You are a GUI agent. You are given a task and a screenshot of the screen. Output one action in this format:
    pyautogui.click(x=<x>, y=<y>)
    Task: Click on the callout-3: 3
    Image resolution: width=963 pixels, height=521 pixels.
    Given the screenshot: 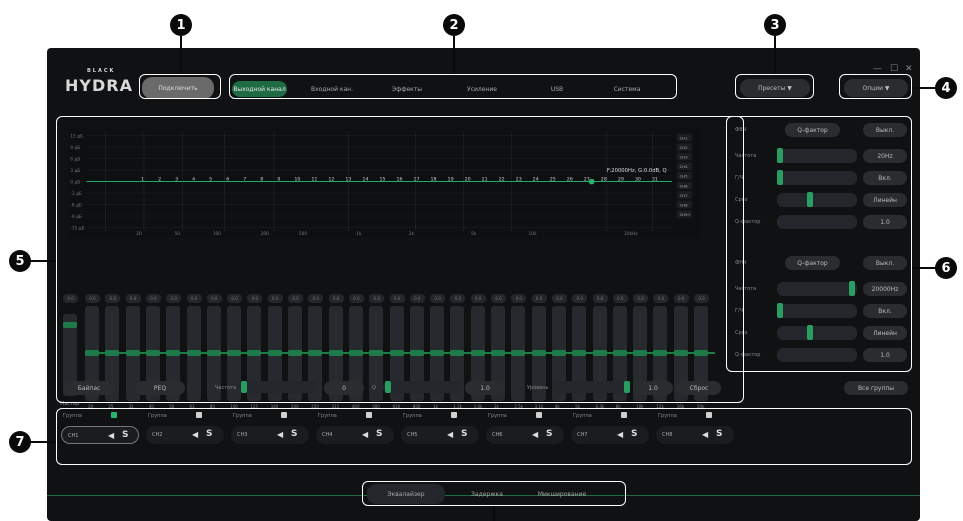 What is the action you would take?
    pyautogui.click(x=775, y=25)
    